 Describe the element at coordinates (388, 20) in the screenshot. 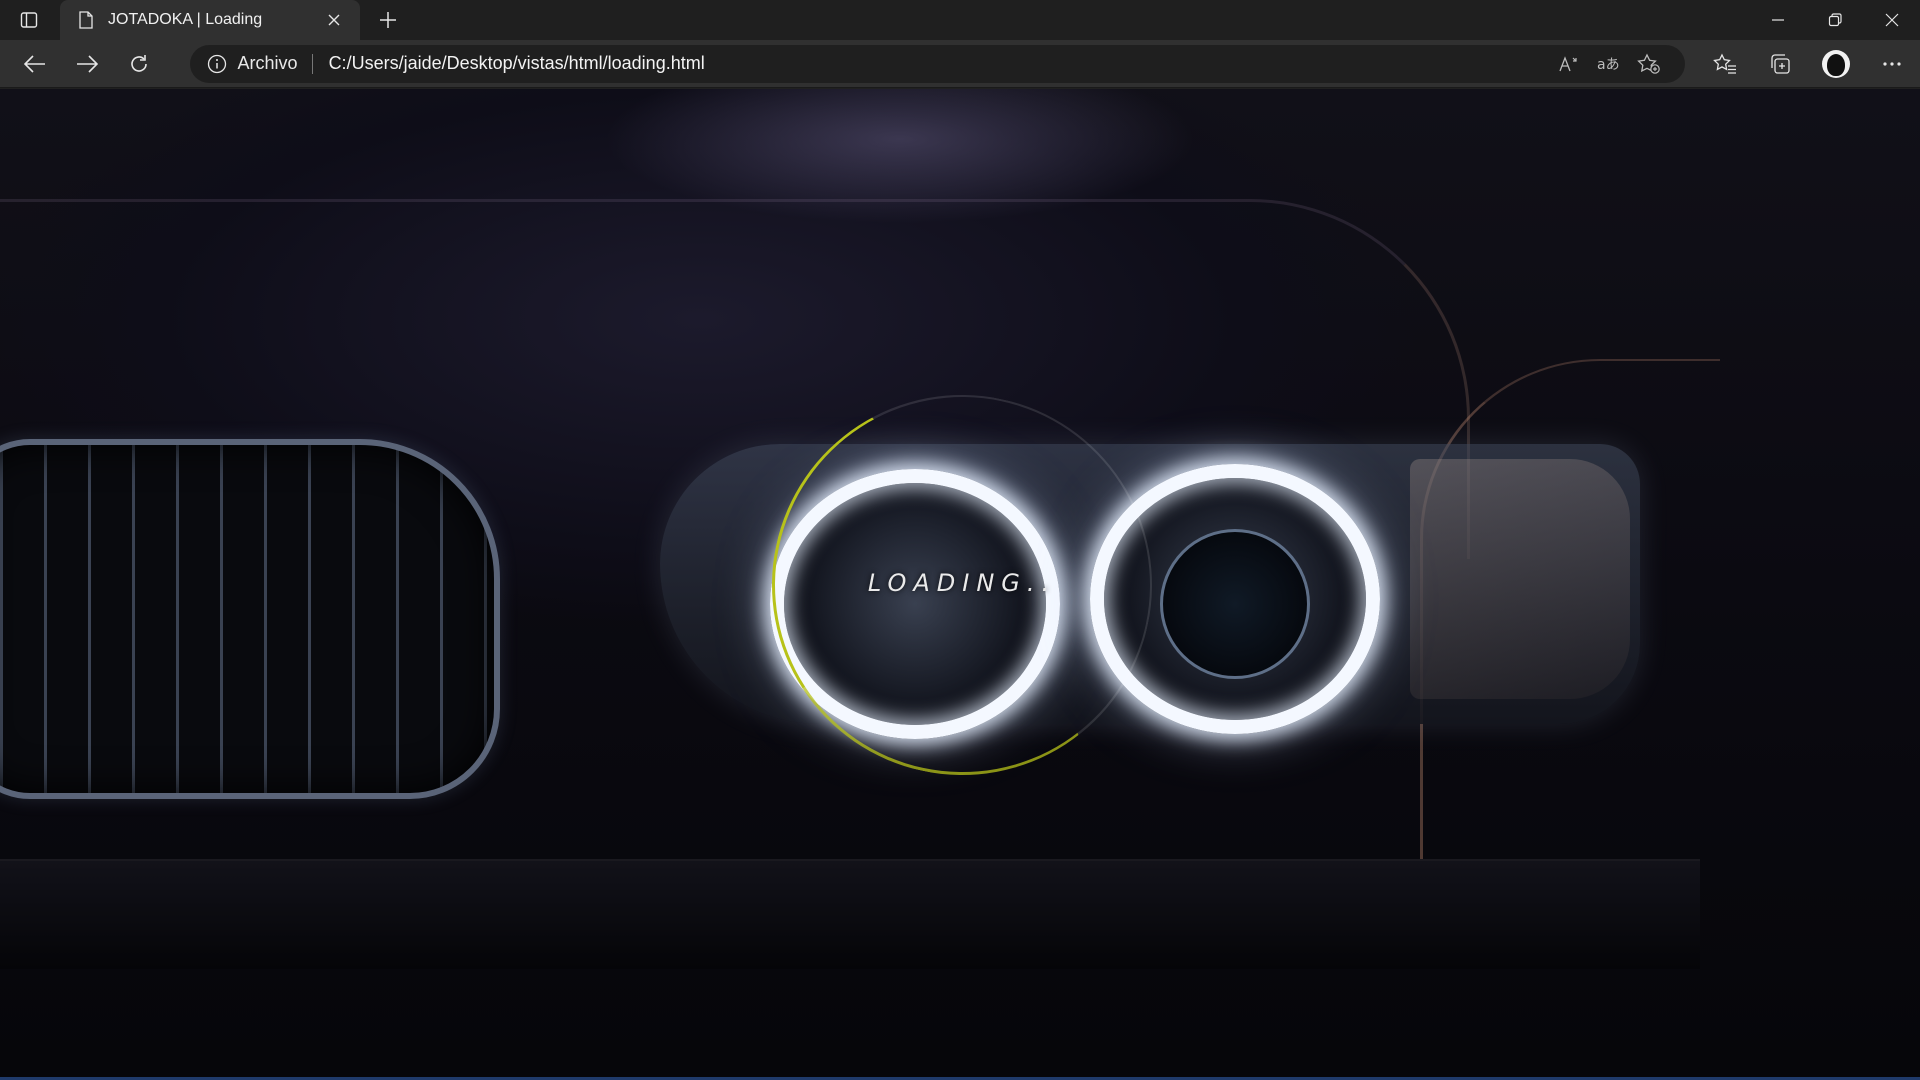

I see `plus-icon` at that location.